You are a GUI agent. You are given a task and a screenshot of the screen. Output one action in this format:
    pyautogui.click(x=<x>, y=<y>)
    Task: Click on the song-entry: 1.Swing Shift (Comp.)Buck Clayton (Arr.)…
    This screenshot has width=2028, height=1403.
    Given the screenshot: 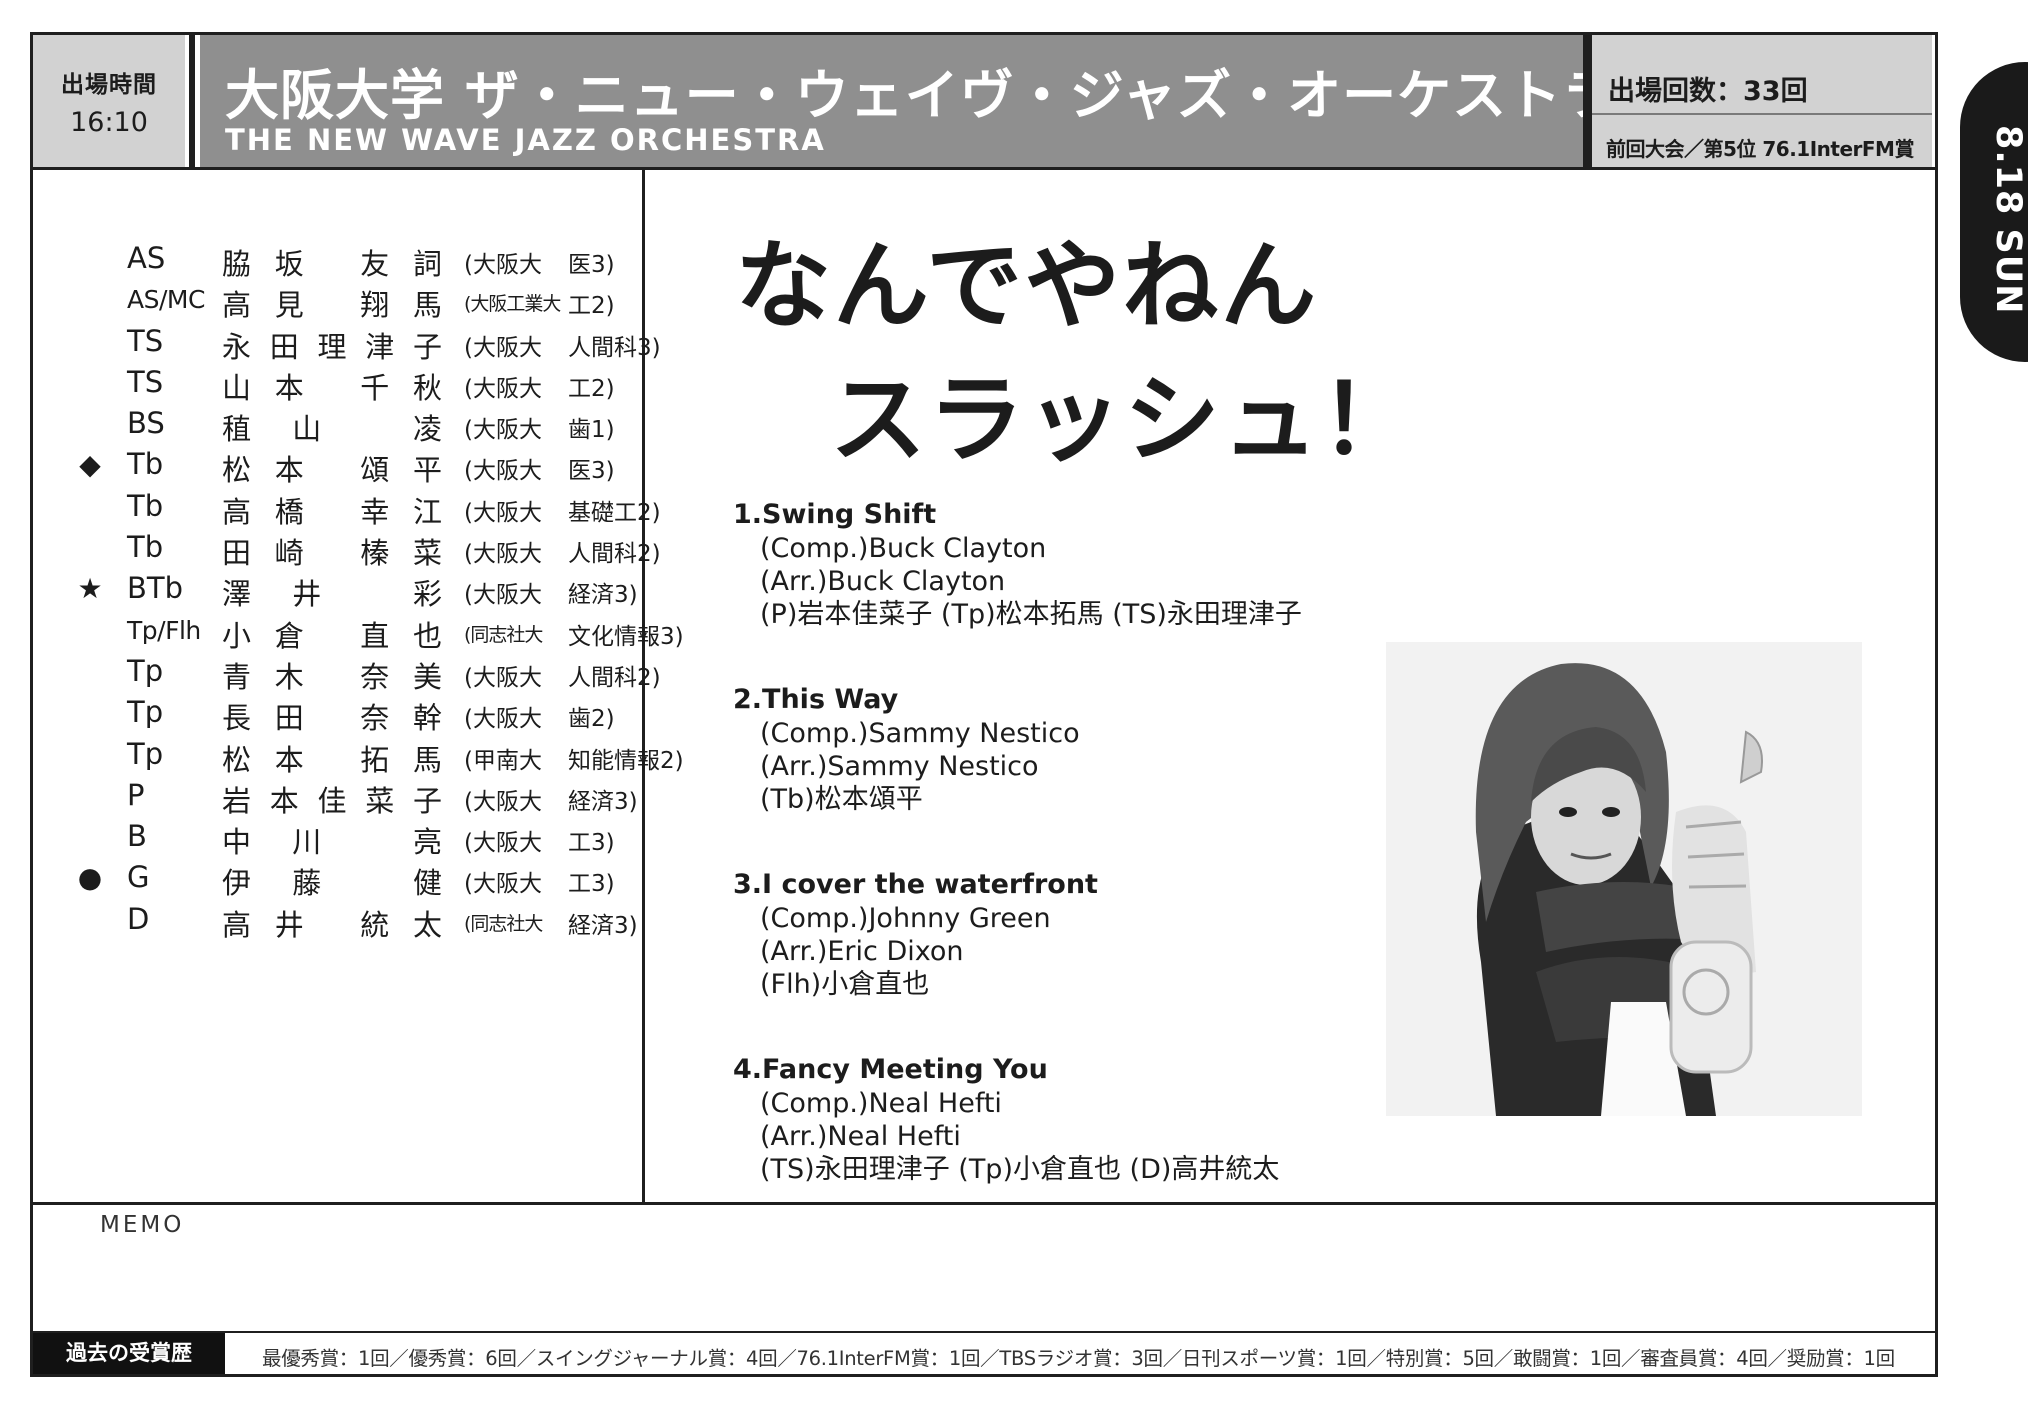 What is the action you would take?
    pyautogui.click(x=1017, y=564)
    